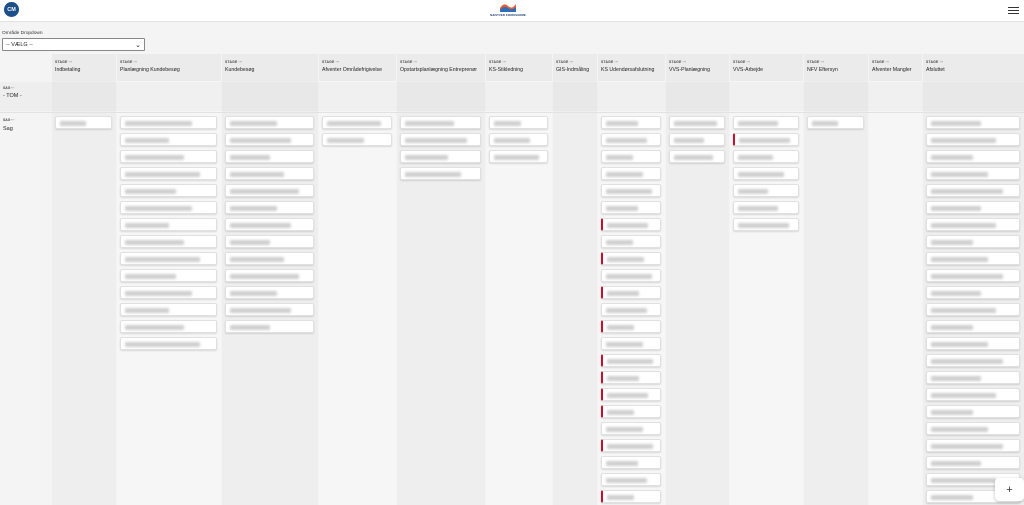 This screenshot has height=505, width=1024. Describe the element at coordinates (352, 70) in the screenshot. I see `stage-name: Afventer Områdefrigivelse` at that location.